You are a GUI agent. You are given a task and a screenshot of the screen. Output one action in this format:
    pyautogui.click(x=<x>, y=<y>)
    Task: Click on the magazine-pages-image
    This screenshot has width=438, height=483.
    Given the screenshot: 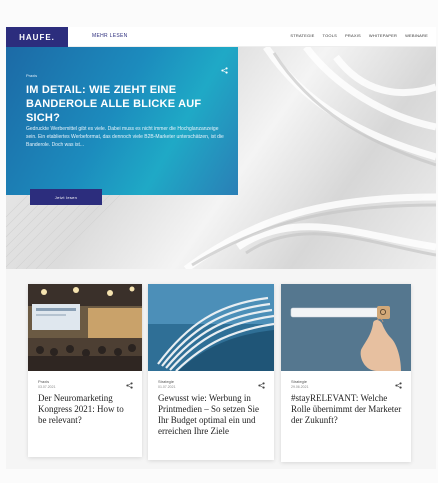 What is the action you would take?
    pyautogui.click(x=211, y=327)
    